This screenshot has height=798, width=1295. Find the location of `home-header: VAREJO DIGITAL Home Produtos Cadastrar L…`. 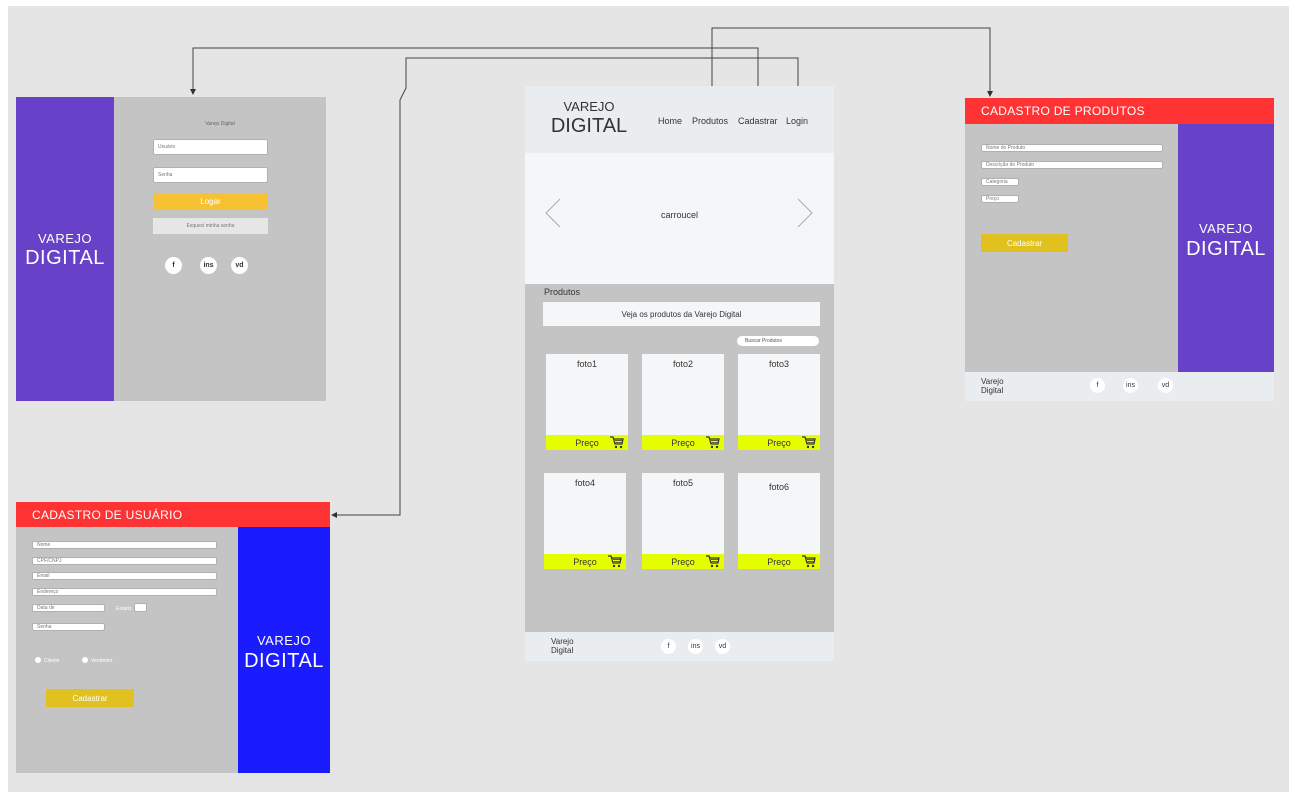

home-header: VAREJO DIGITAL Home Produtos Cadastrar L… is located at coordinates (679, 119).